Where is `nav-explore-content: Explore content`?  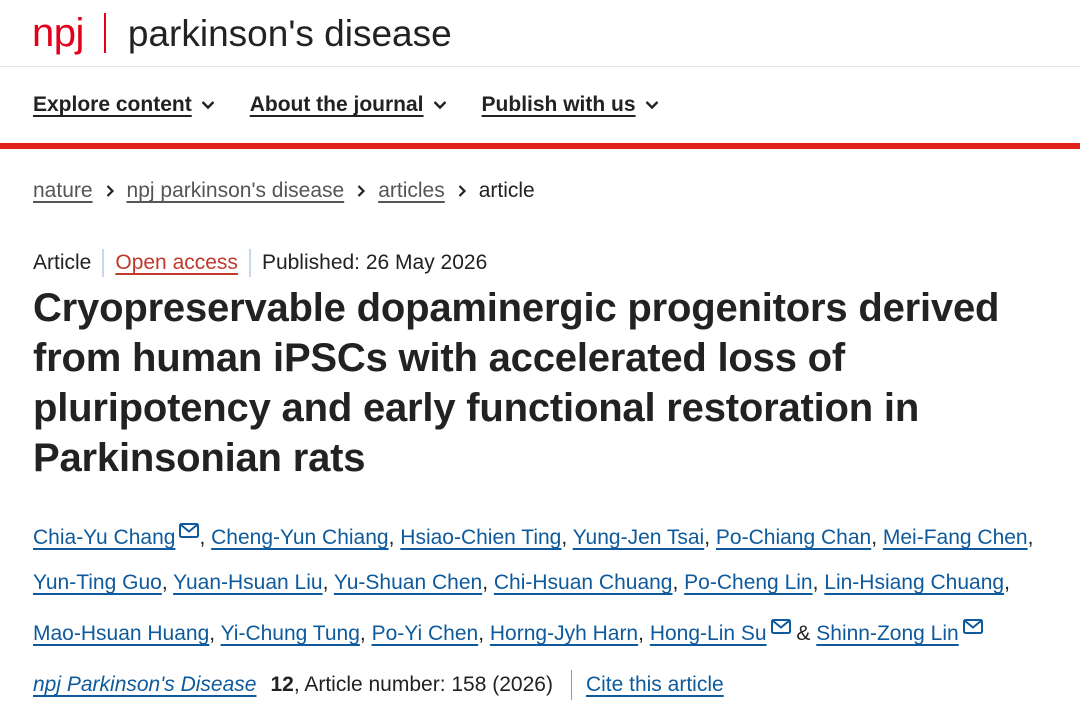
nav-explore-content: Explore content is located at coordinates (124, 105).